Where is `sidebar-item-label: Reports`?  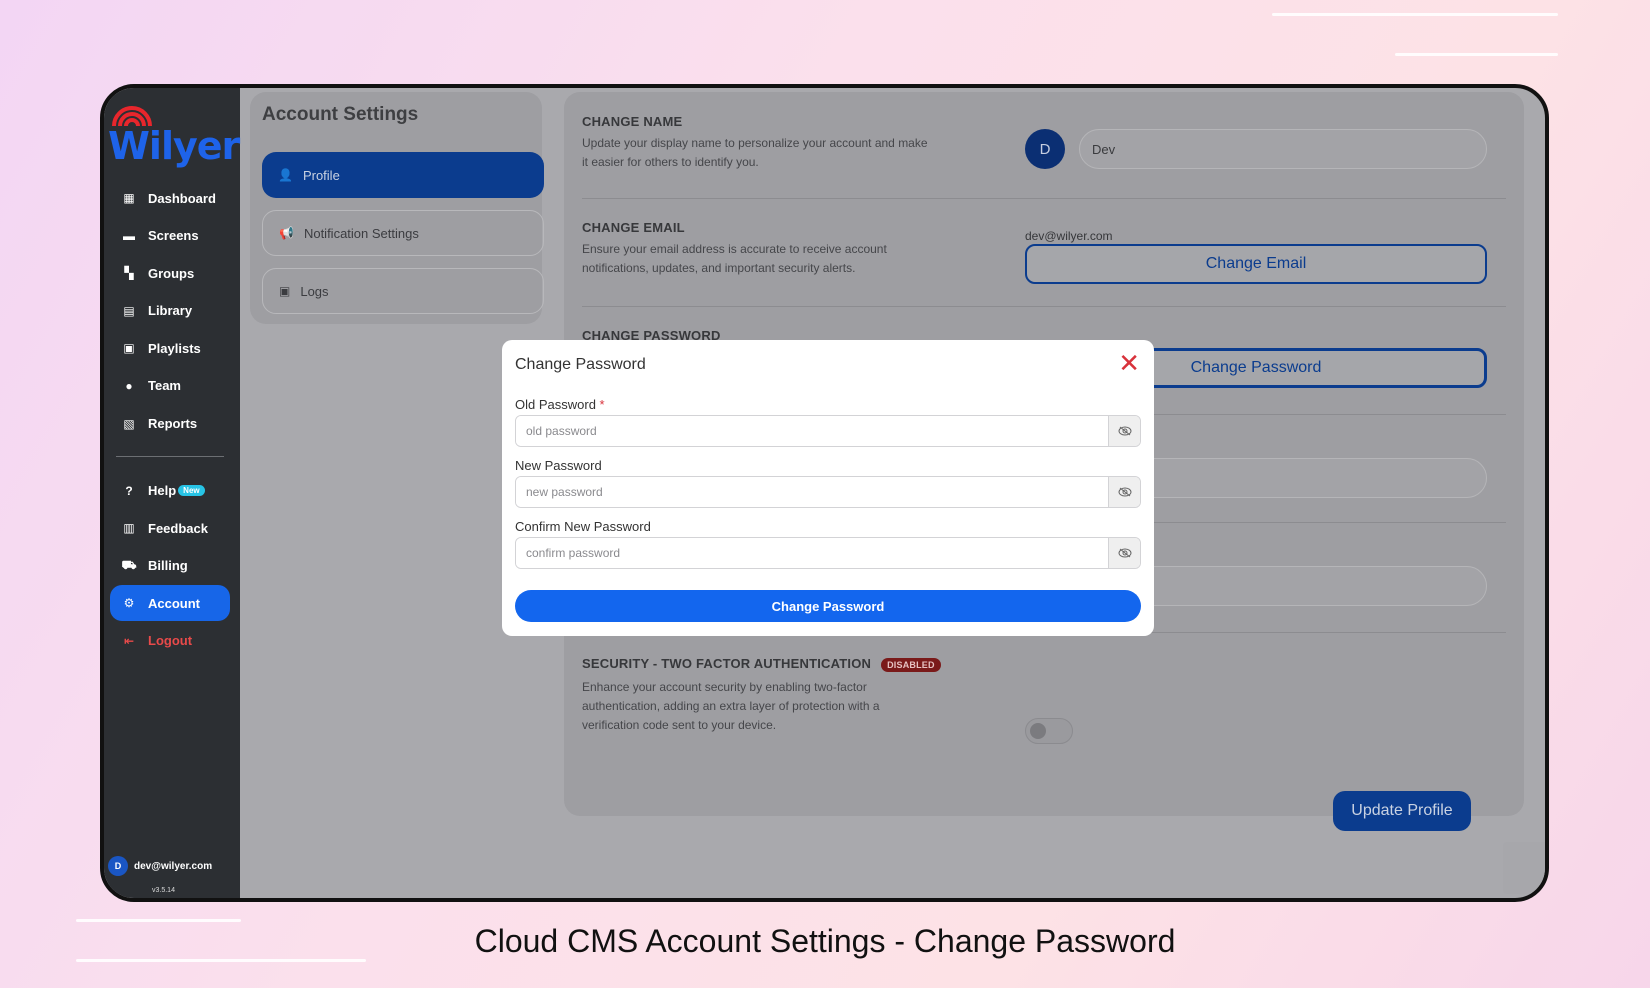 sidebar-item-label: Reports is located at coordinates (173, 424).